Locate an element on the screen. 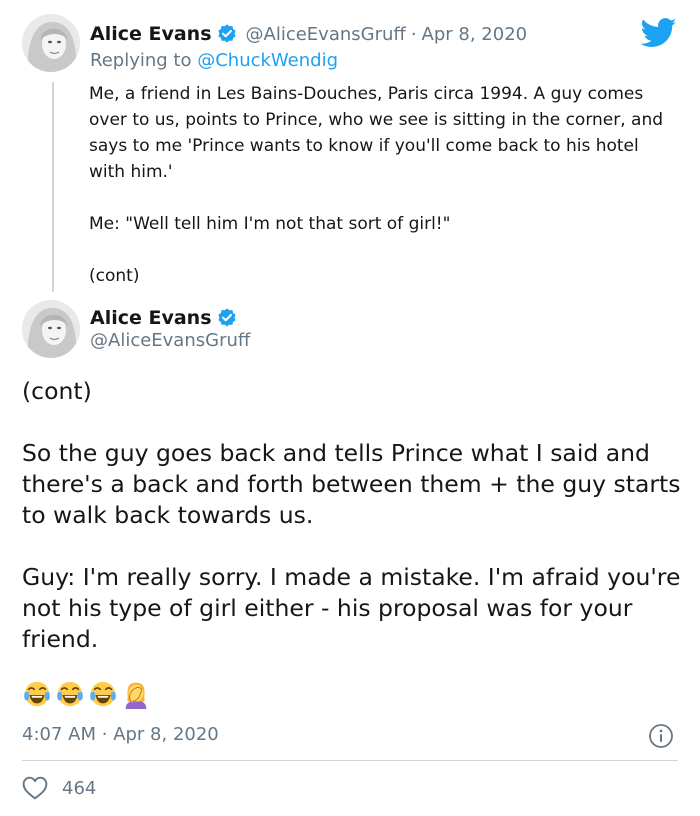 This screenshot has height=816, width=700. twitter-bird-icon is located at coordinates (659, 33).